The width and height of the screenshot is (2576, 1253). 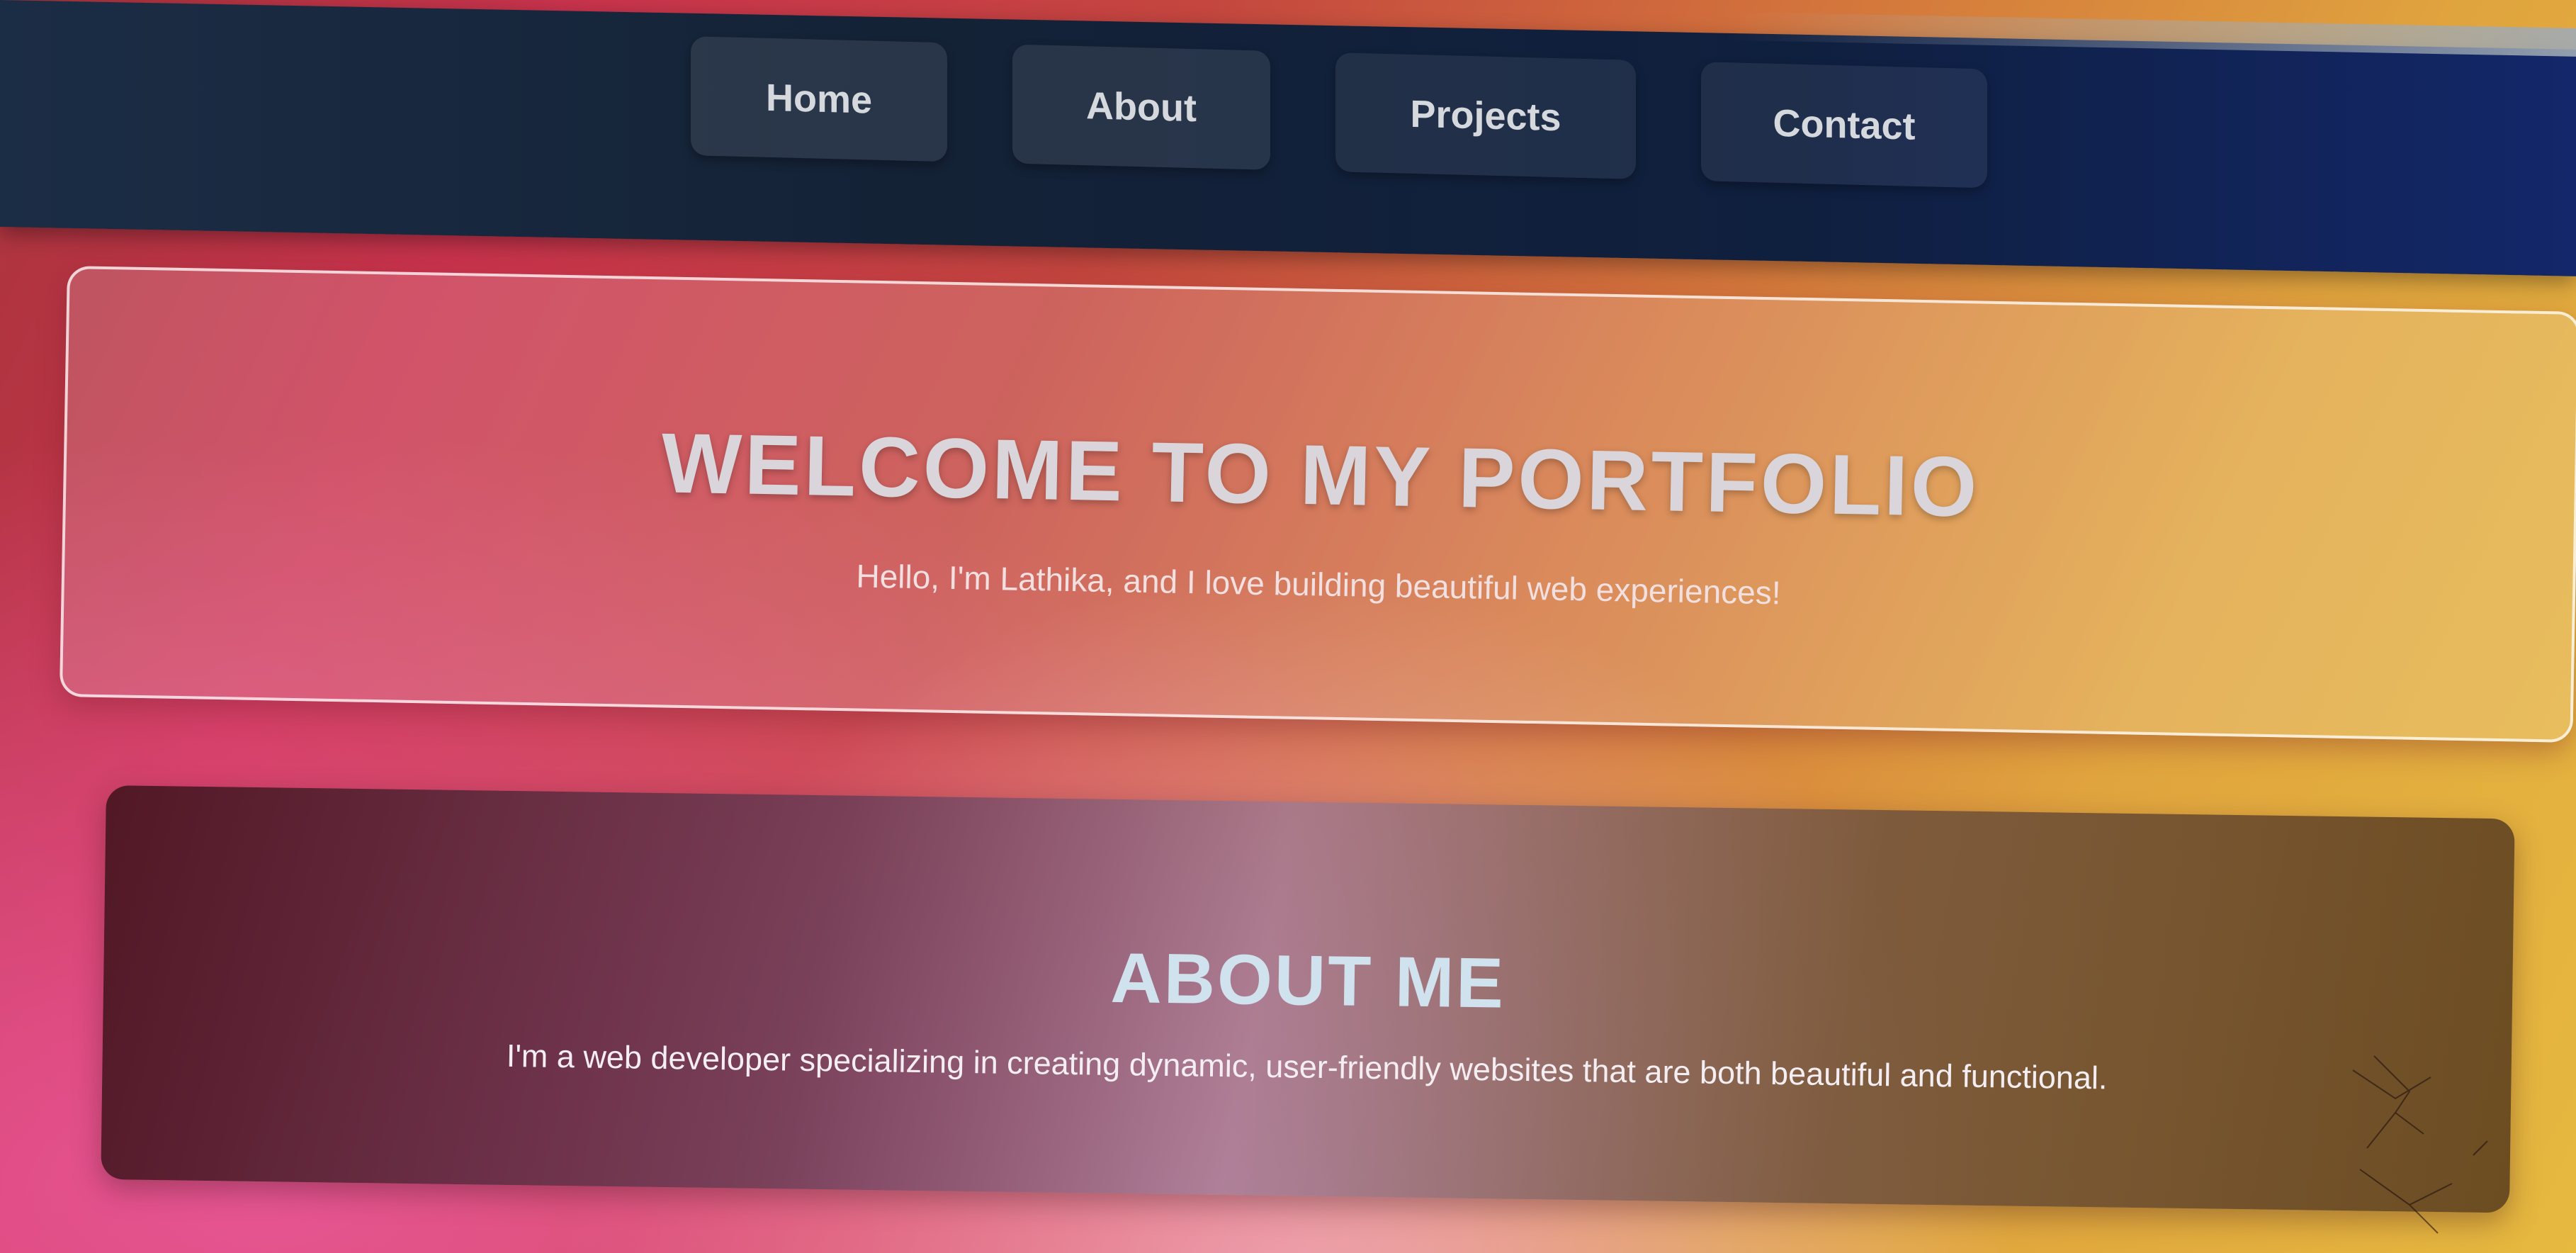 What do you see at coordinates (2420, 1145) in the screenshot?
I see `screen-scratch-decoration` at bounding box center [2420, 1145].